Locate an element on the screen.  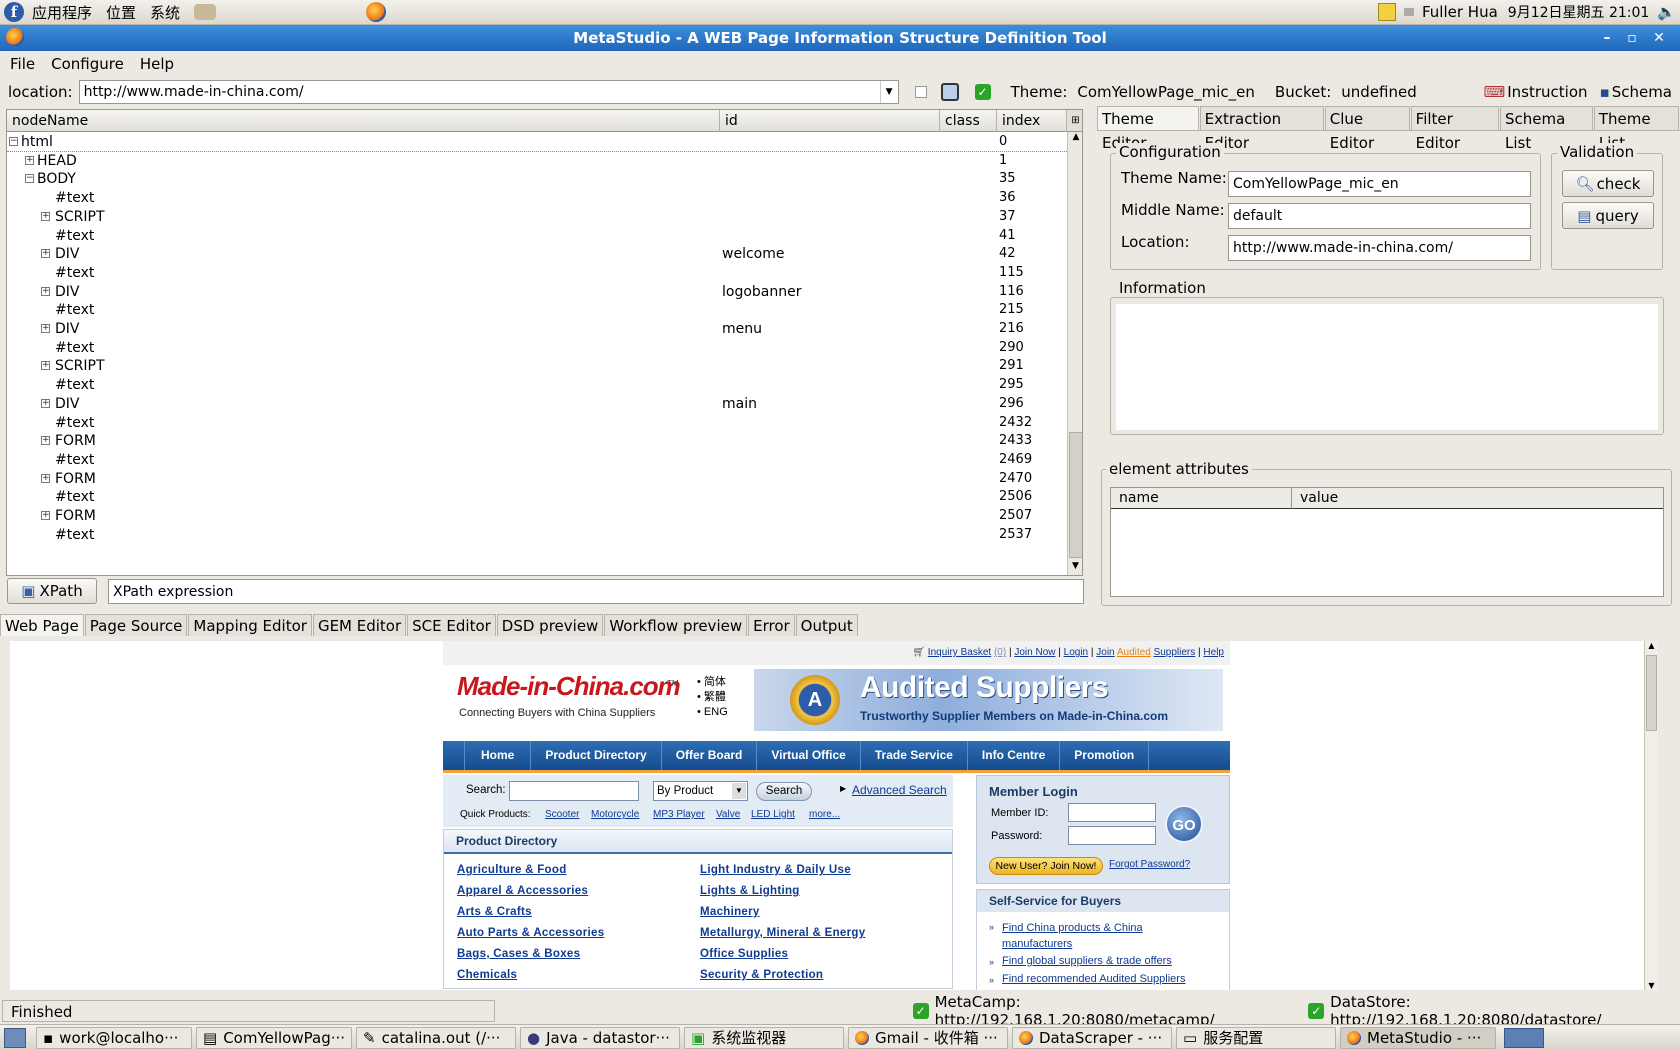
nav-offer-board: Offer Board is located at coordinates (710, 755).